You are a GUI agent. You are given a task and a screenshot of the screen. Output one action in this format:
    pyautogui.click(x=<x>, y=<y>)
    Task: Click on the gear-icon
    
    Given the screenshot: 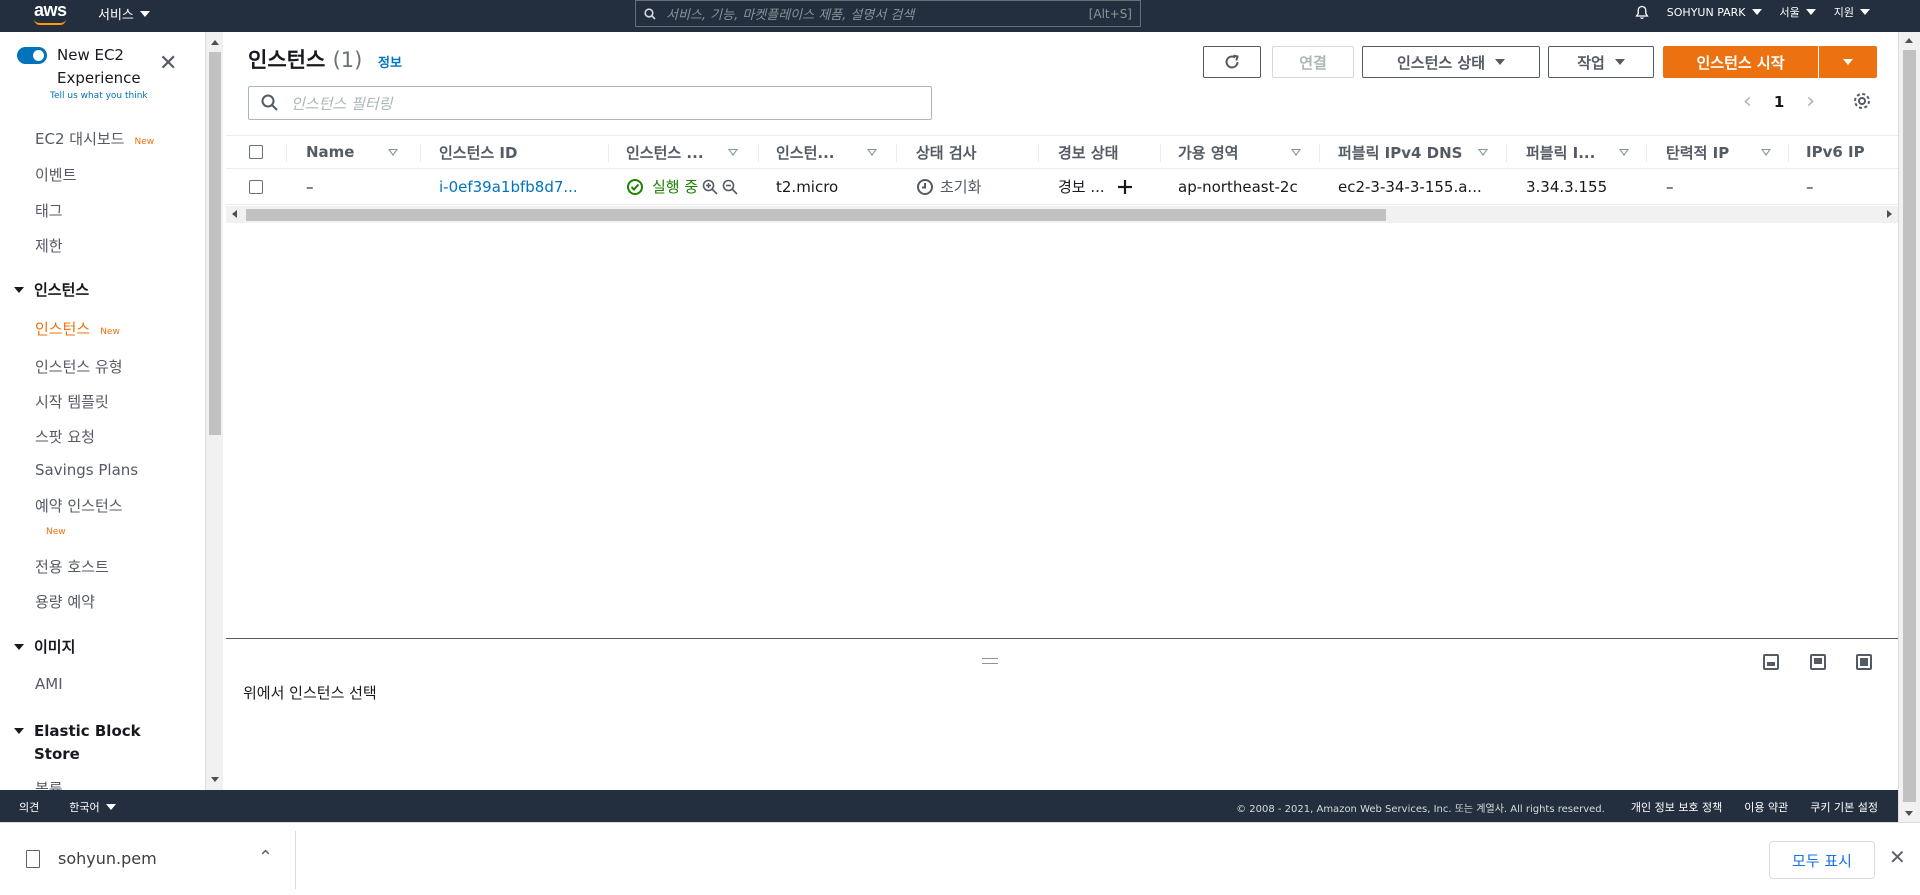 What is the action you would take?
    pyautogui.click(x=1862, y=101)
    